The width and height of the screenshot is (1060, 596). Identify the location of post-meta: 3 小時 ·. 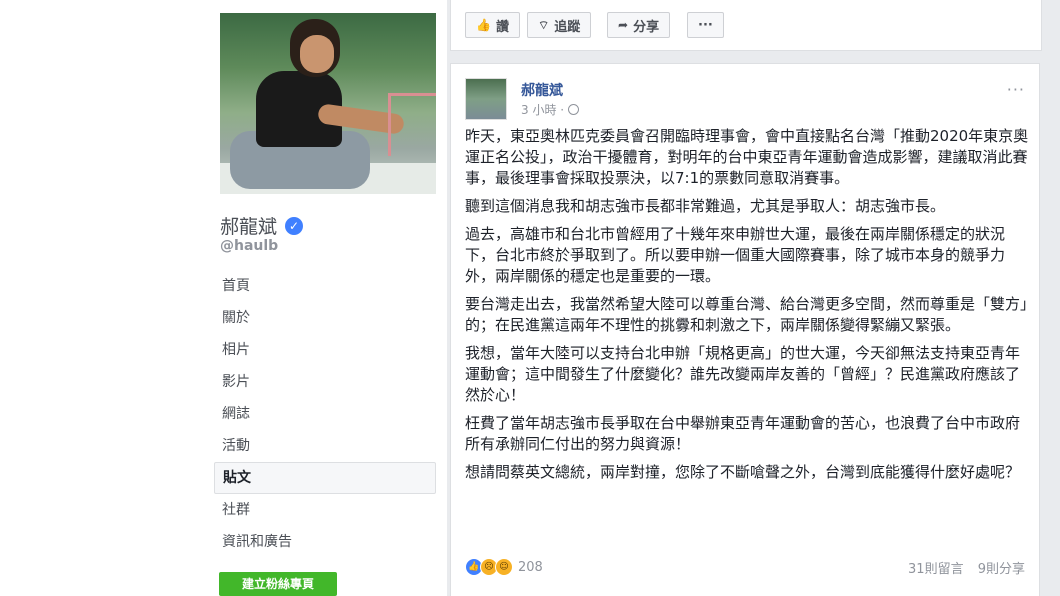
(550, 109).